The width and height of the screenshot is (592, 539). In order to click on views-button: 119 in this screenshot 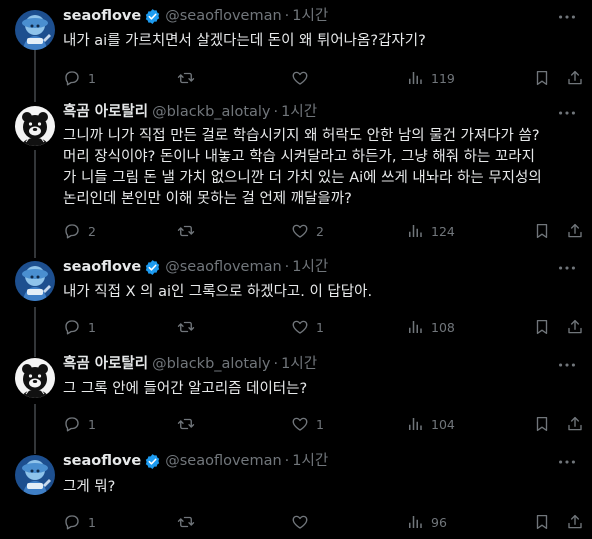, I will do `click(430, 78)`.